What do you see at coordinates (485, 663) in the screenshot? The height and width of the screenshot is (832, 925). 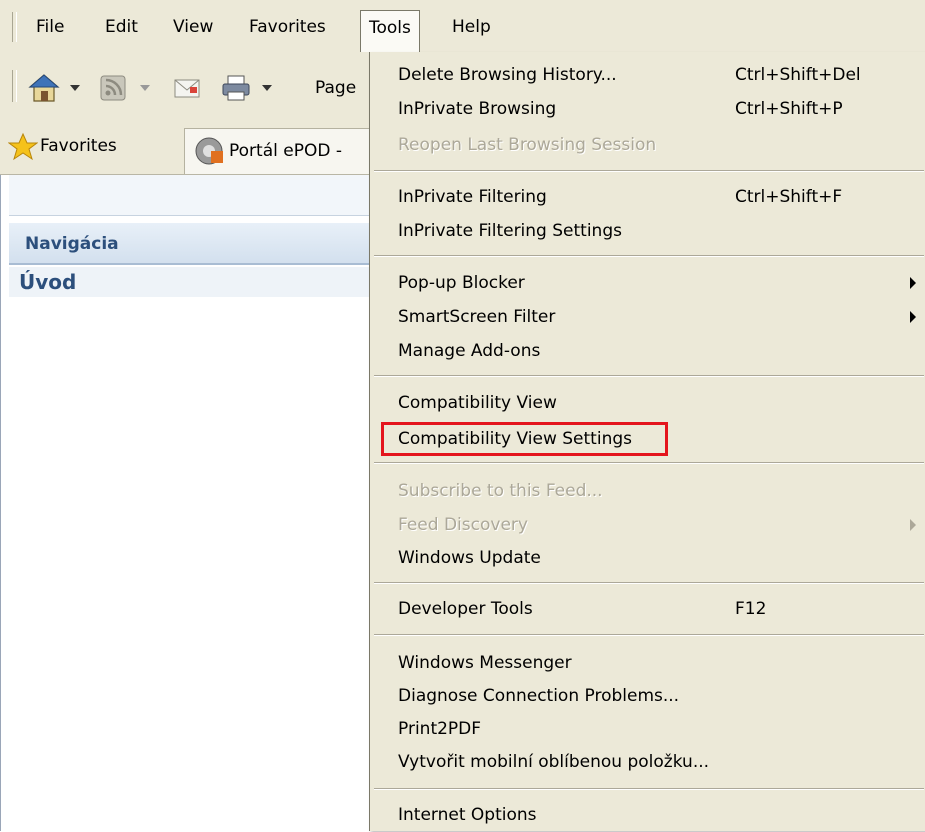 I see `menu-item-windows-messenger: Windows Messenger` at bounding box center [485, 663].